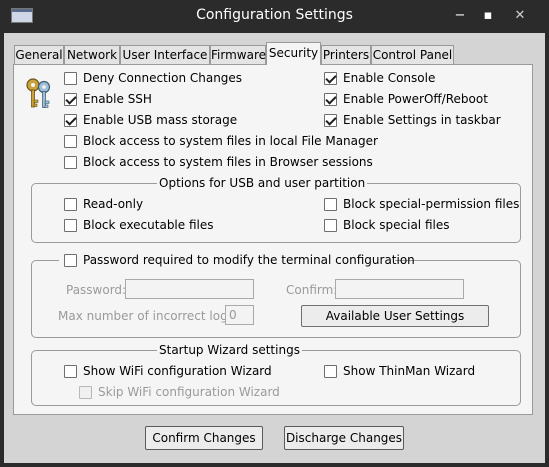  What do you see at coordinates (460, 16) in the screenshot?
I see `minimize-icon: −` at bounding box center [460, 16].